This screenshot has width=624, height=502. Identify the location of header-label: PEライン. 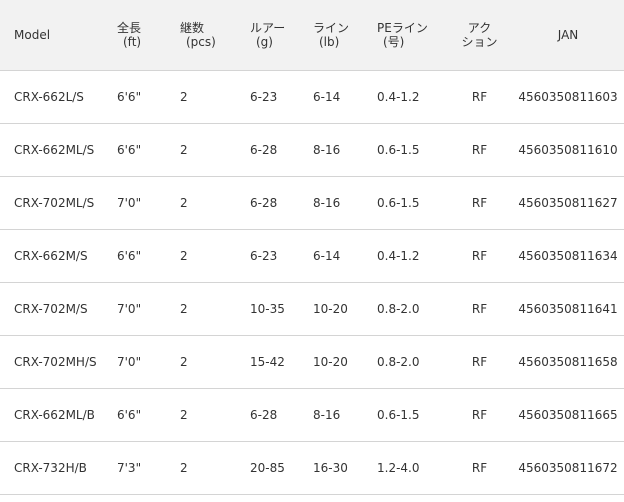
(402, 27).